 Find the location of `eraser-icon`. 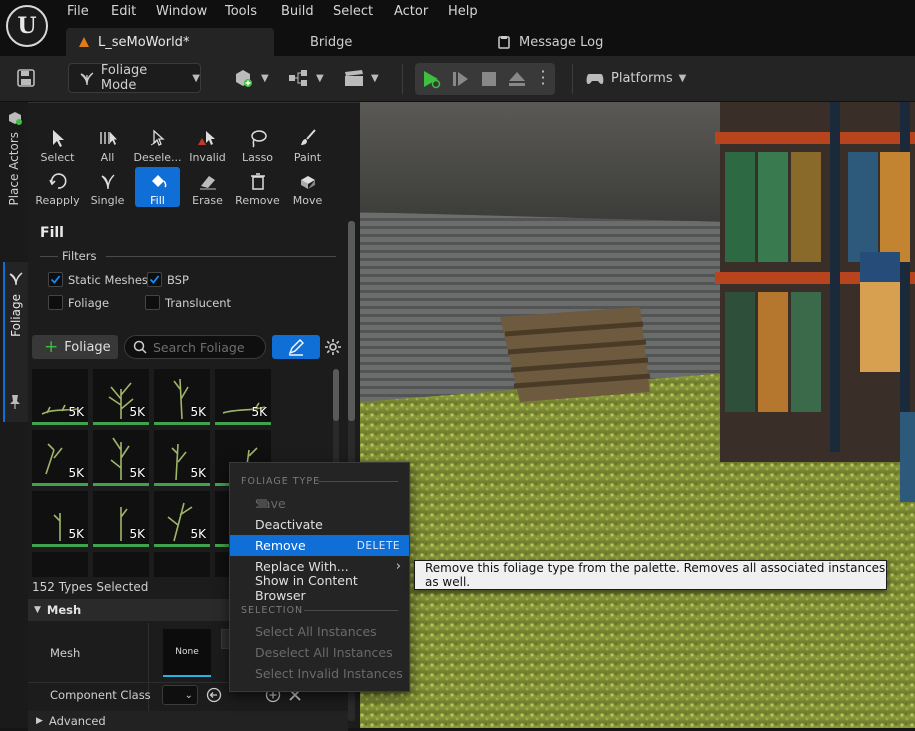

eraser-icon is located at coordinates (207, 183).